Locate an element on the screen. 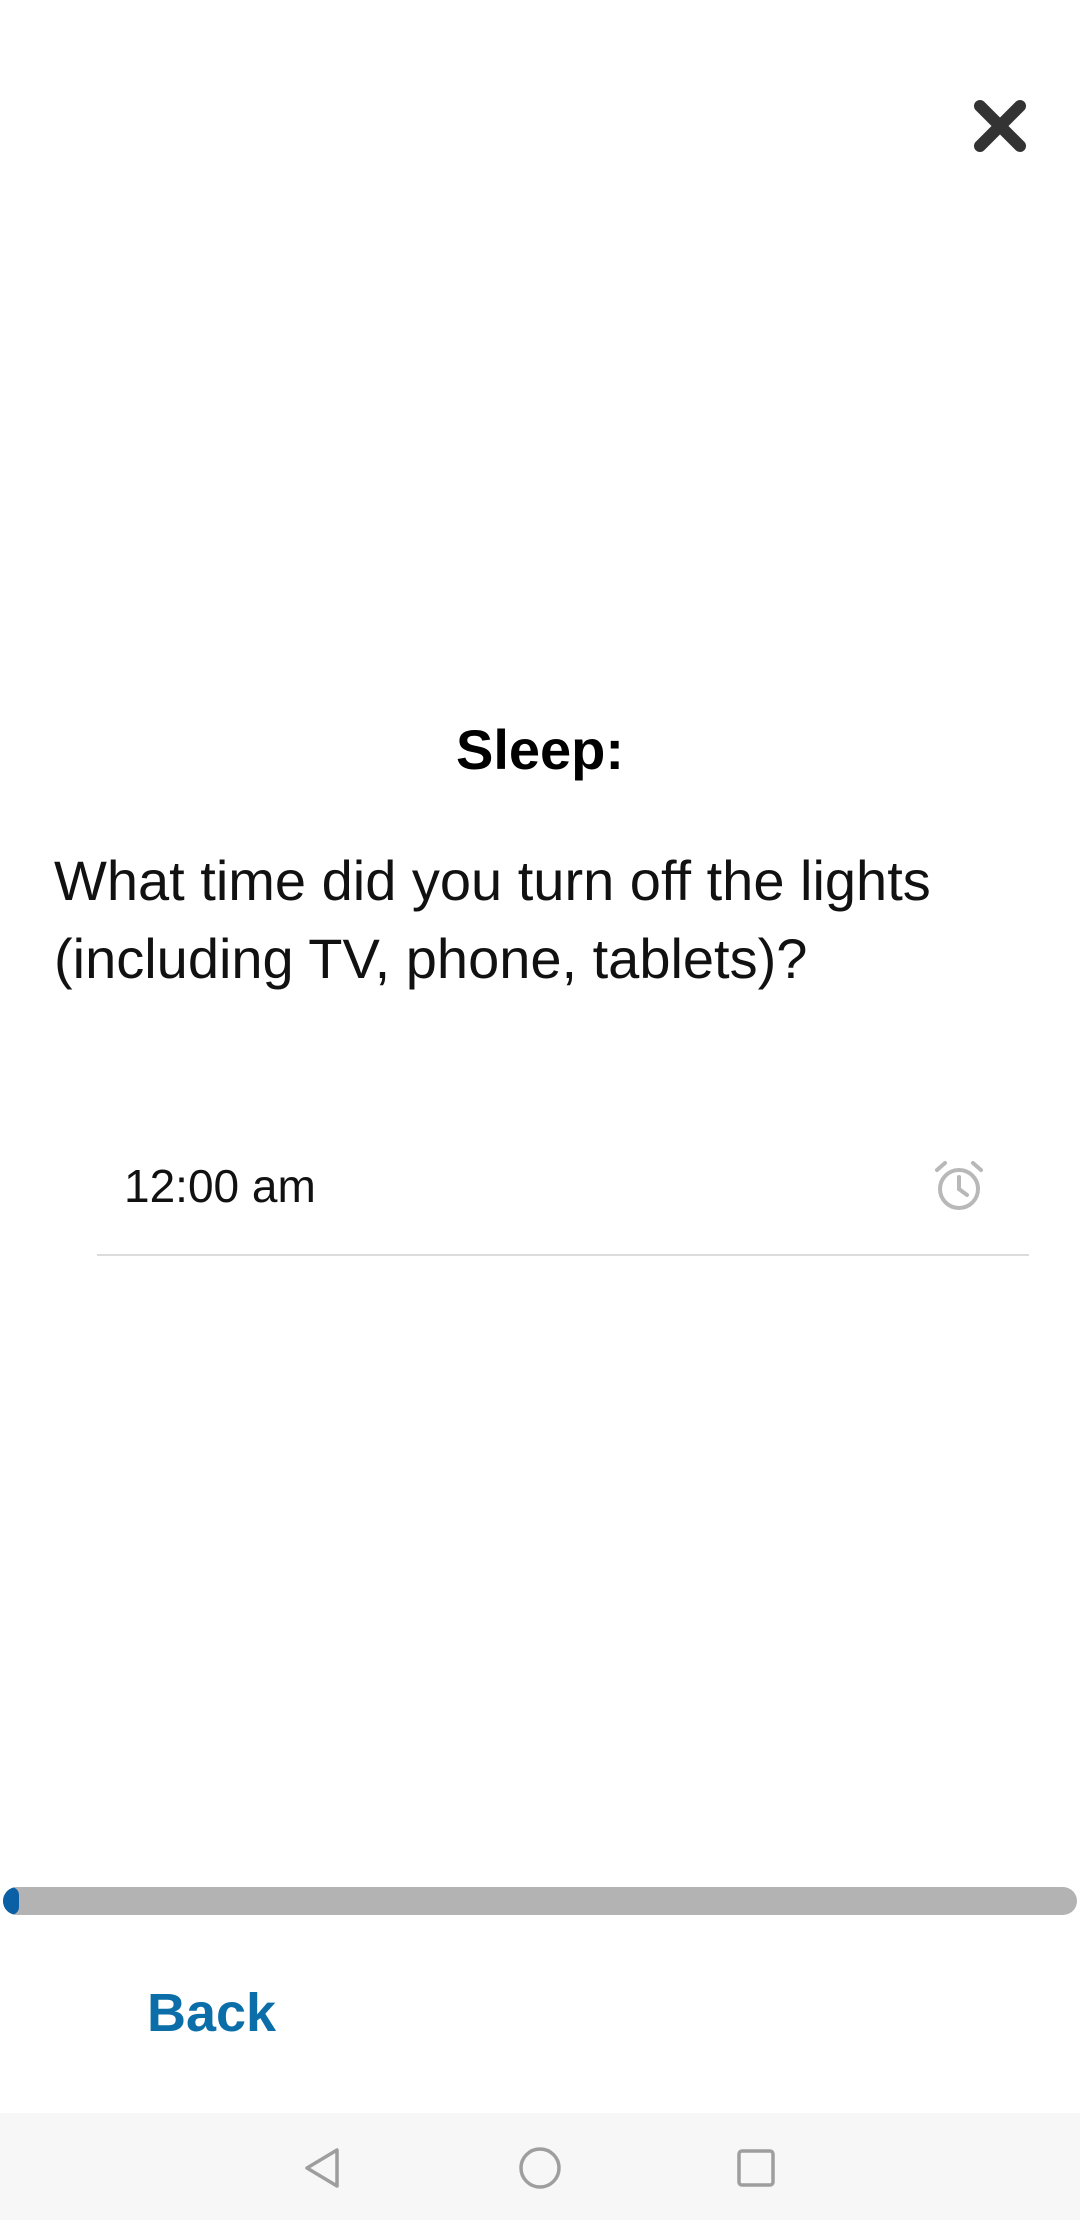 This screenshot has width=1080, height=2220. system-back-button is located at coordinates (323, 2168).